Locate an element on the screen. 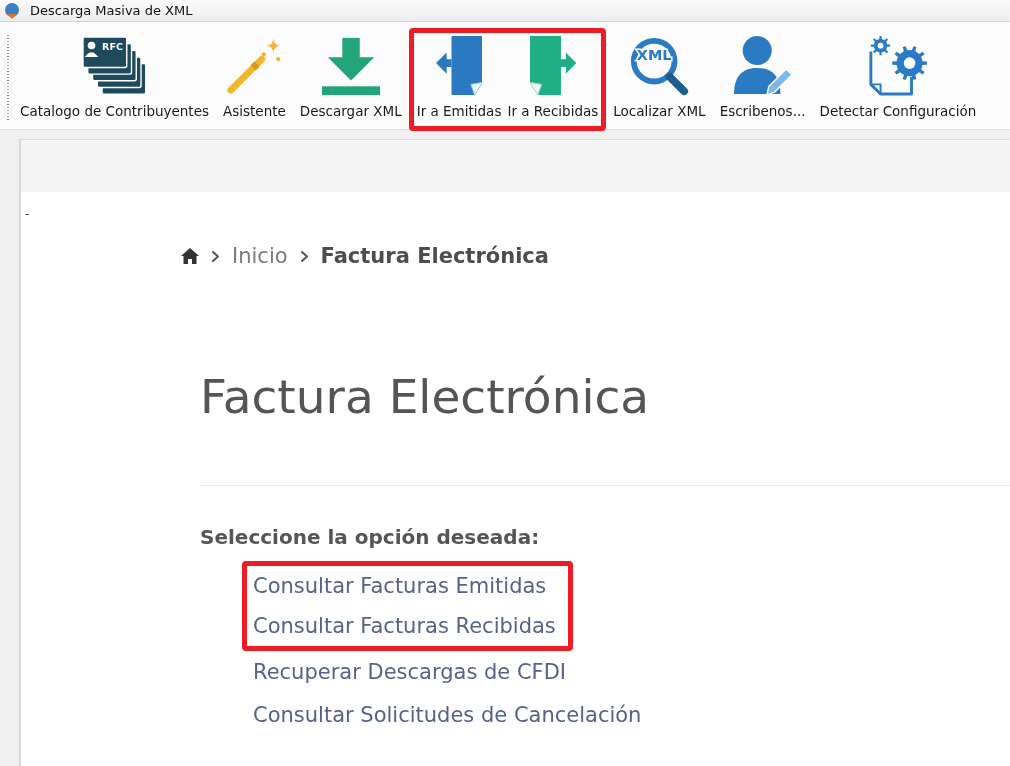 This screenshot has height=766, width=1010. toolbar-button: RFC Catalogo de Contribuyentes is located at coordinates (114, 77).